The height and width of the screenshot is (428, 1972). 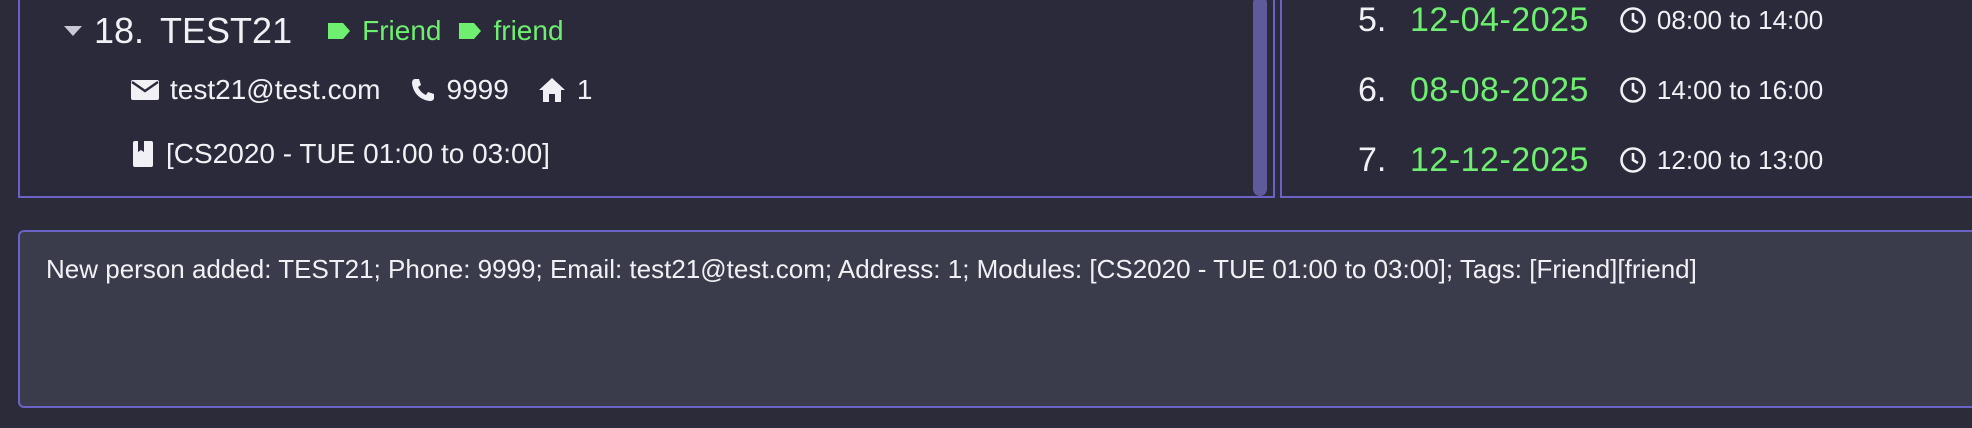 I want to click on appointment-index: 6., so click(x=1372, y=89).